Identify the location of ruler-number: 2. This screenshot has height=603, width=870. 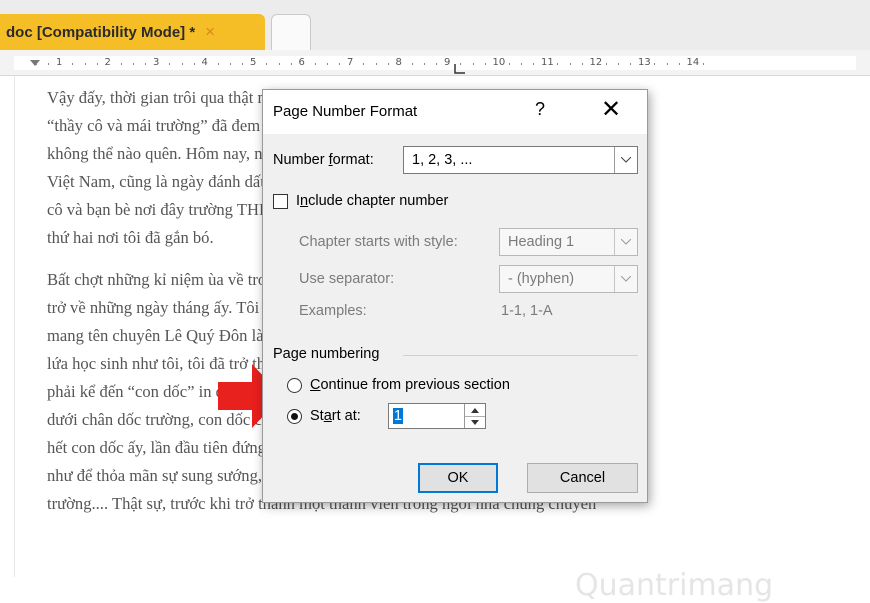
(107, 62).